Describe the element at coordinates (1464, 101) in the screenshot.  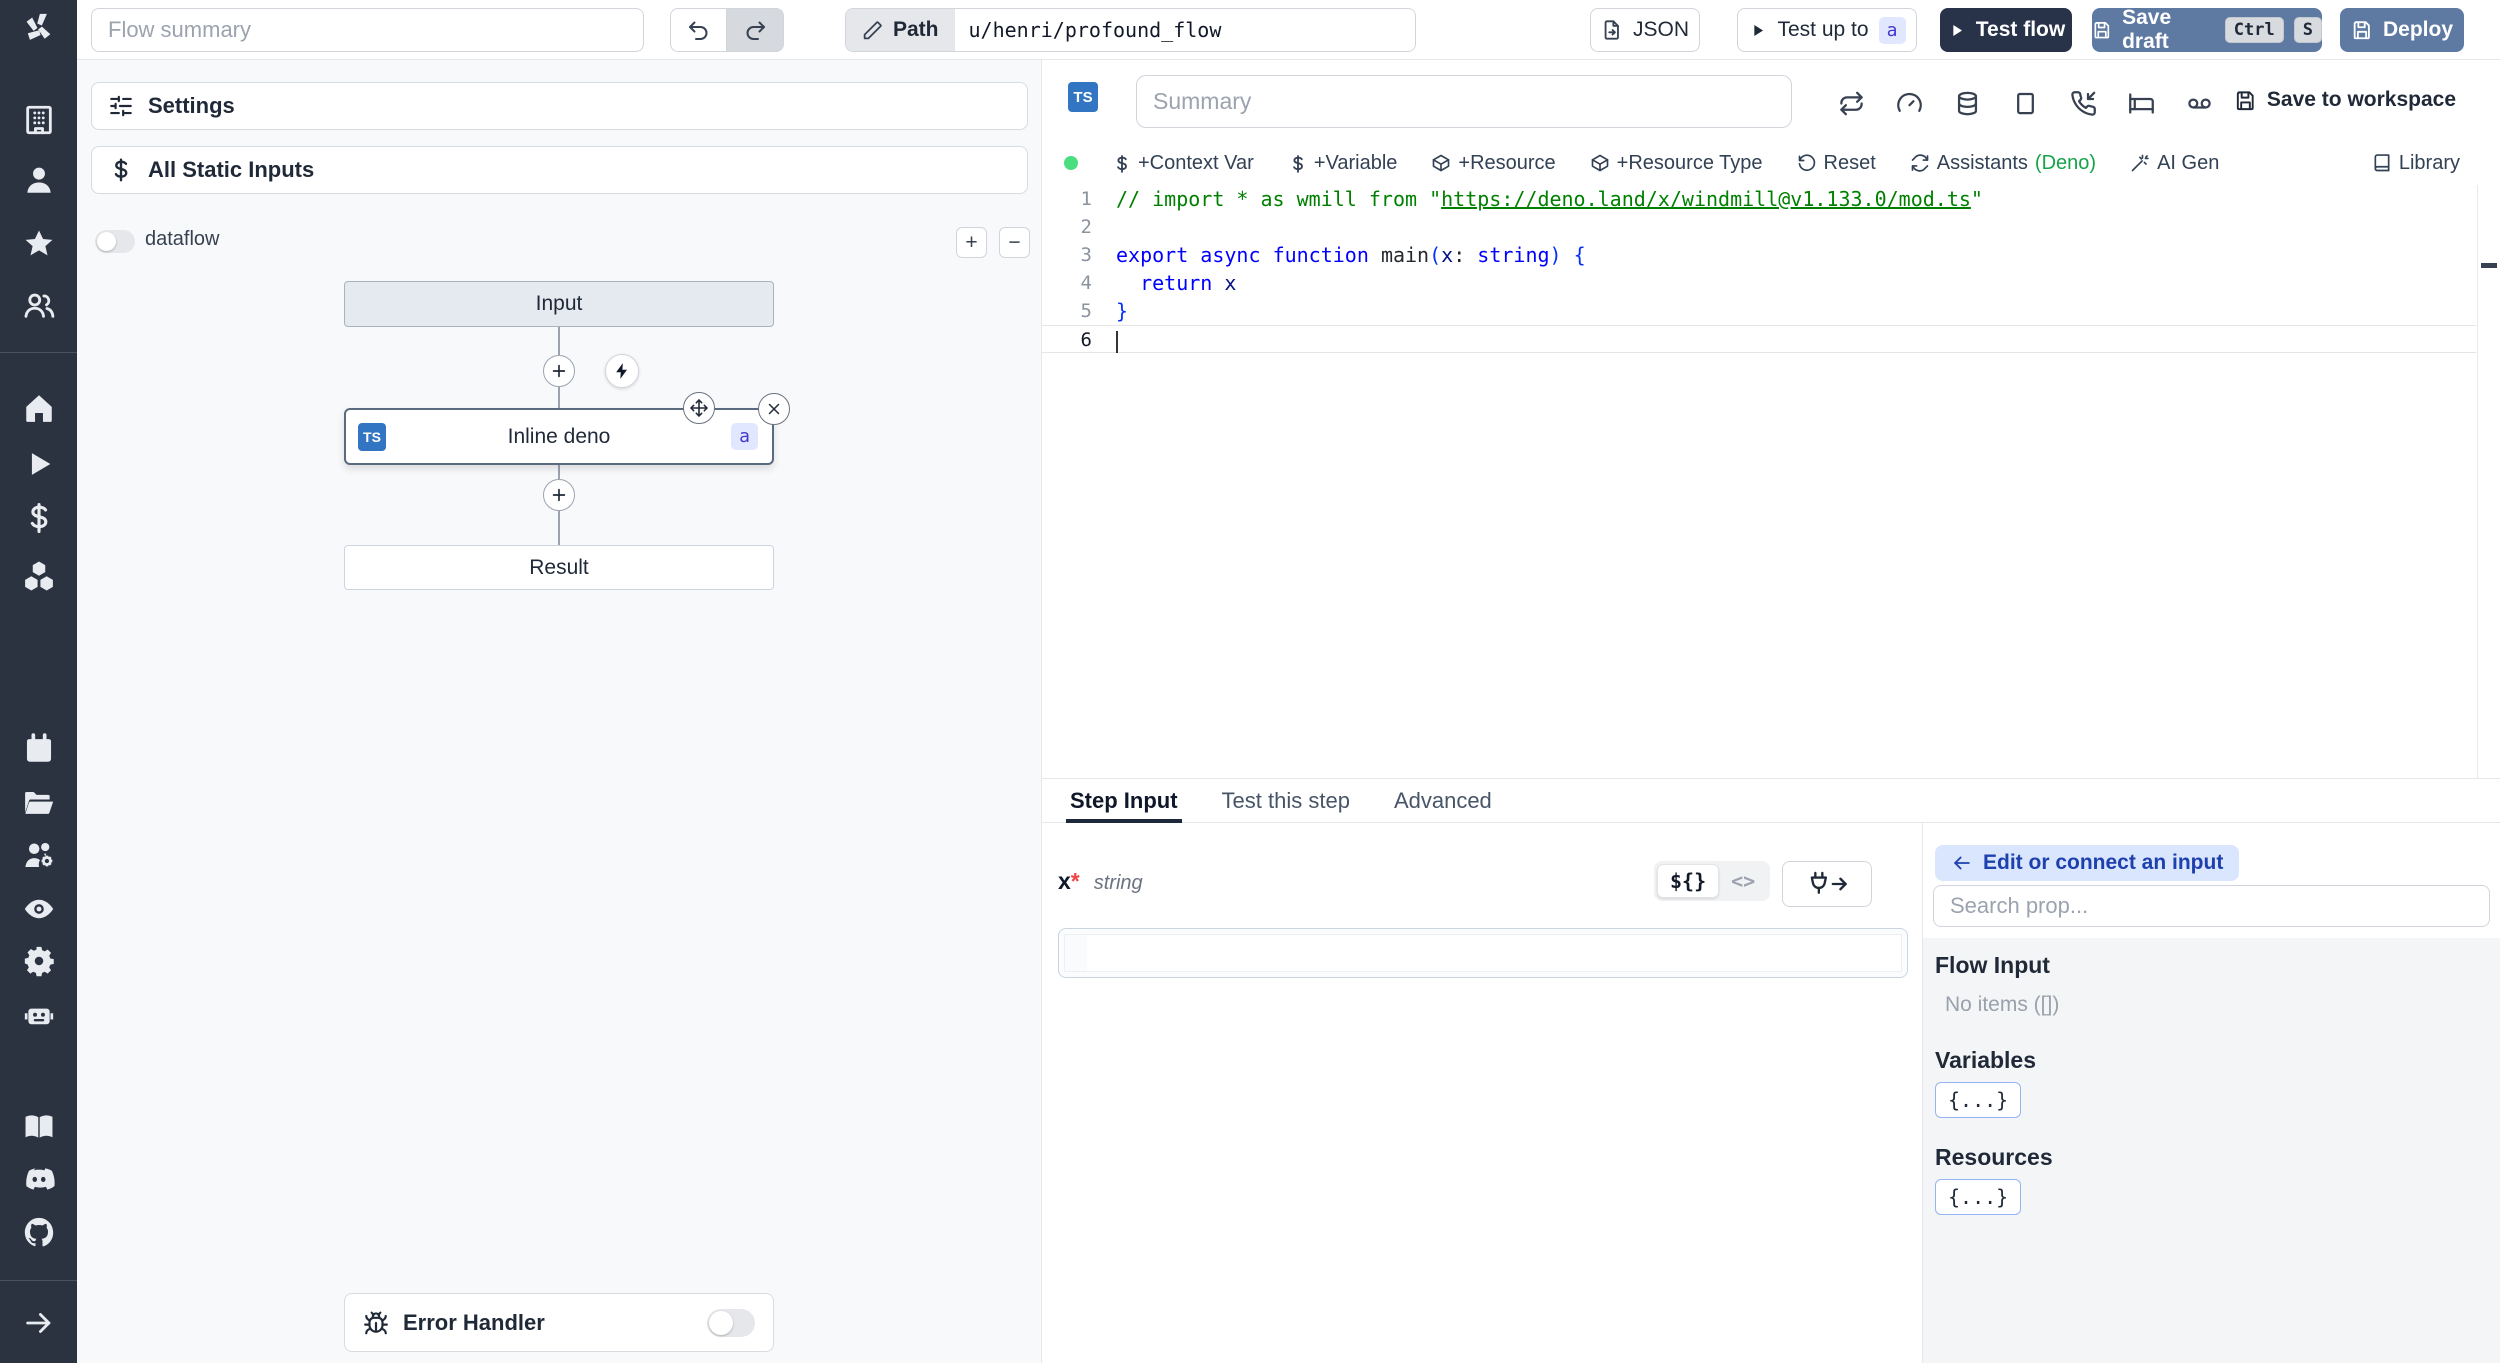
I see `step-summary-input` at that location.